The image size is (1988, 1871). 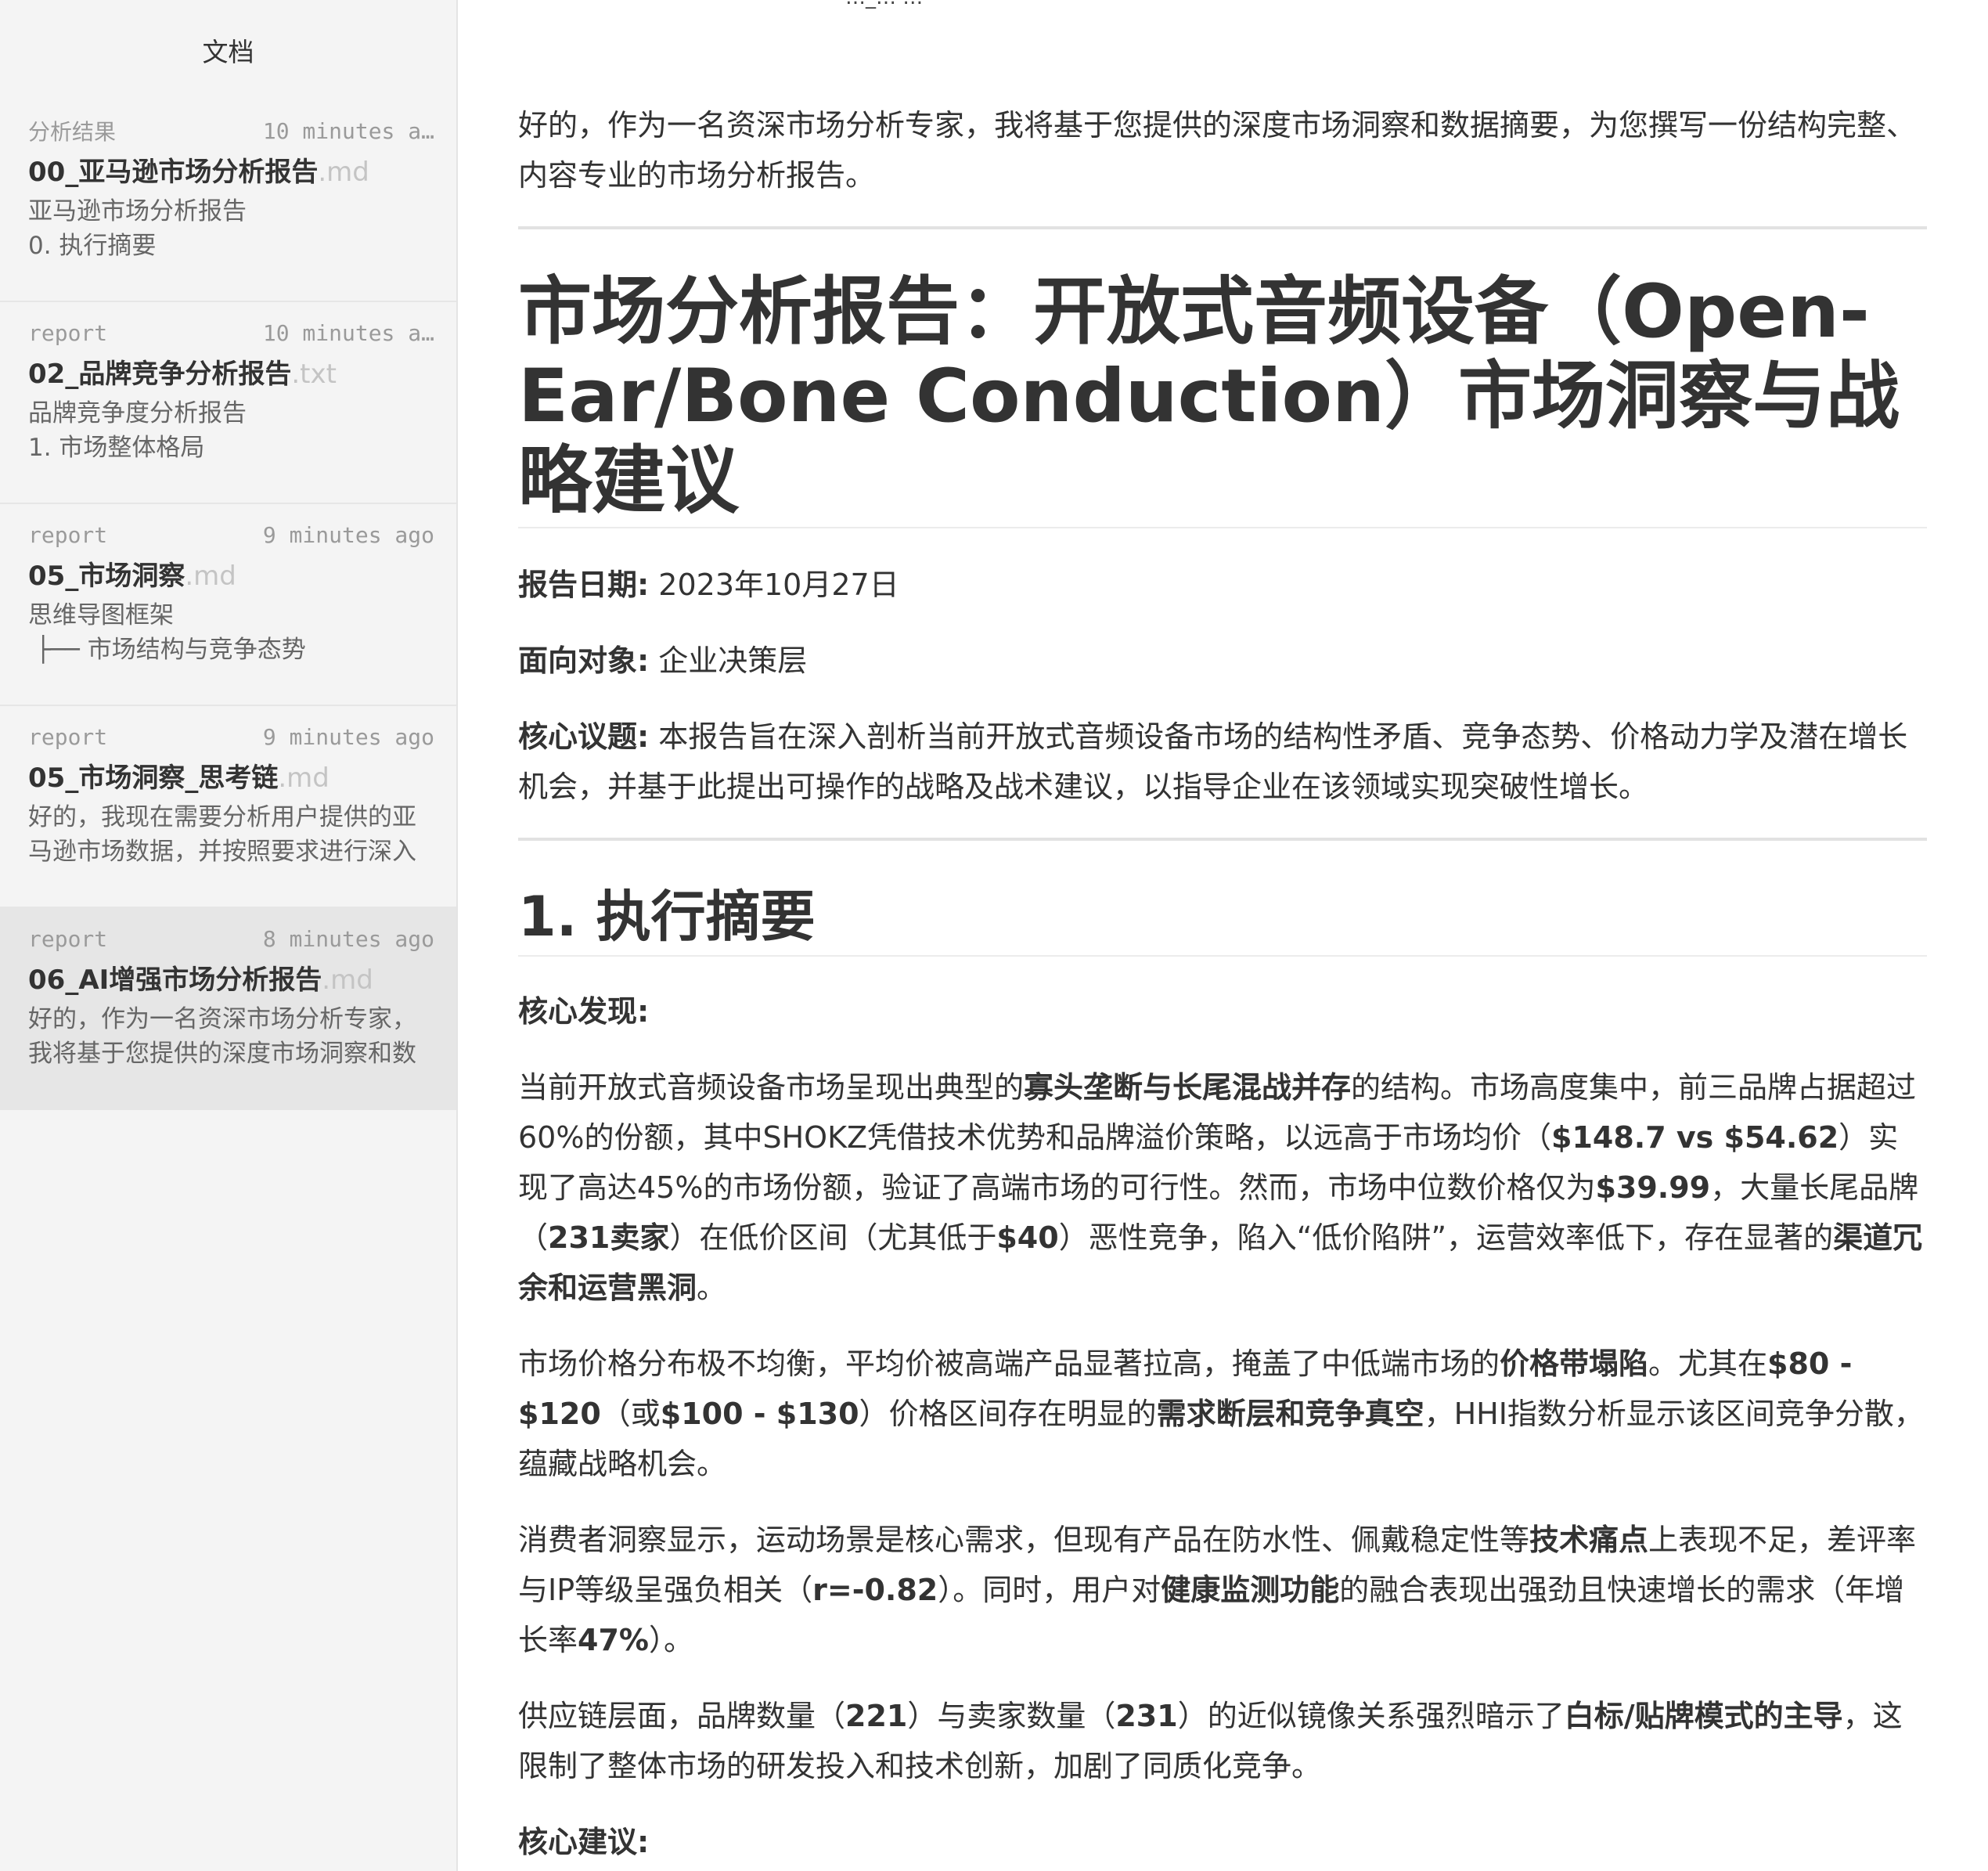 What do you see at coordinates (728, 661) in the screenshot?
I see `meta-value: 企业决策层` at bounding box center [728, 661].